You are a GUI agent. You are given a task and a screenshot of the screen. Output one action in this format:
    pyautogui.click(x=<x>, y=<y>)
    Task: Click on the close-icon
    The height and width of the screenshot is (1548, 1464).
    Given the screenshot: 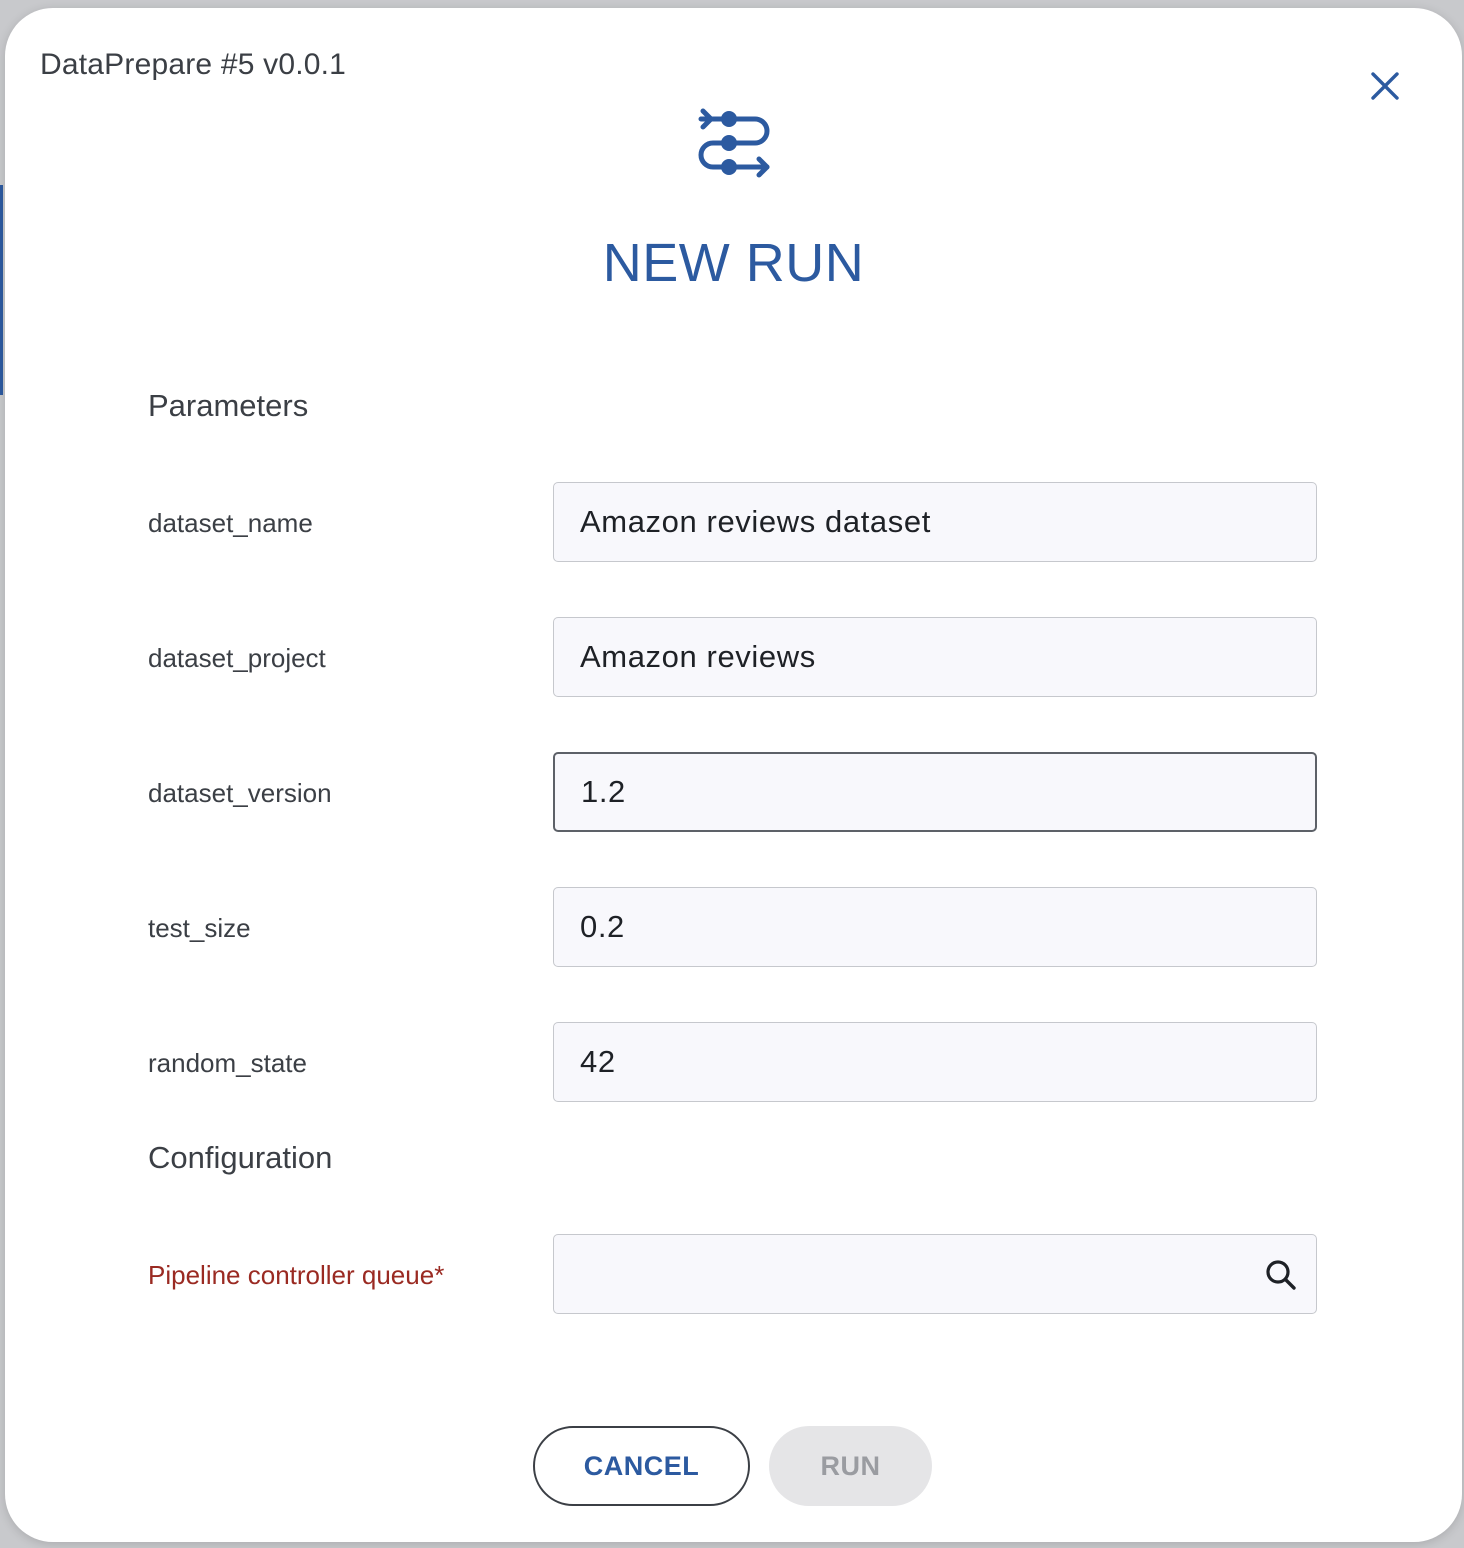 What is the action you would take?
    pyautogui.click(x=1385, y=86)
    